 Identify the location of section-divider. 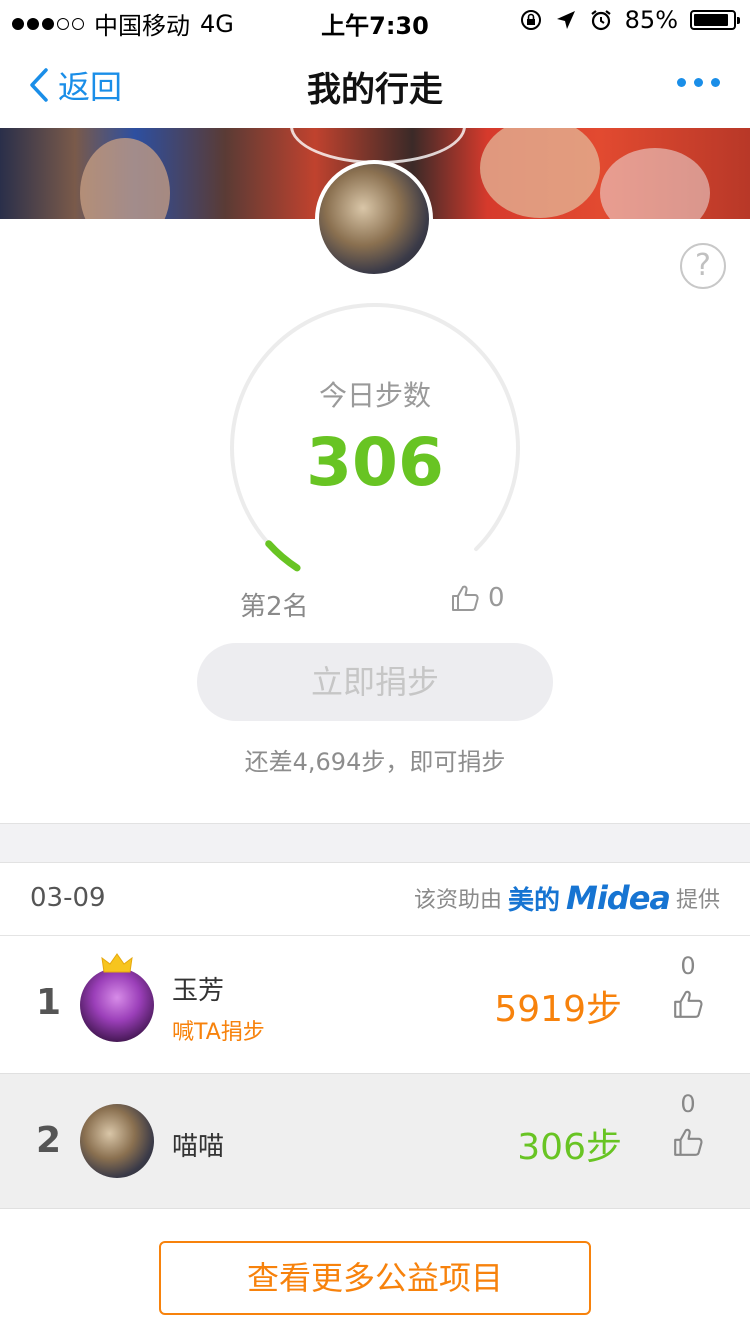
(375, 843).